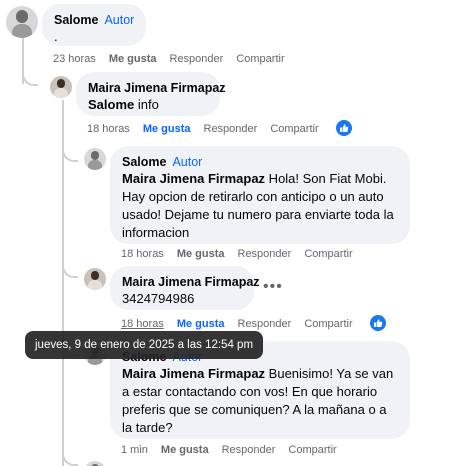 This screenshot has width=462, height=466. What do you see at coordinates (56, 36) in the screenshot?
I see `comment-text: .` at bounding box center [56, 36].